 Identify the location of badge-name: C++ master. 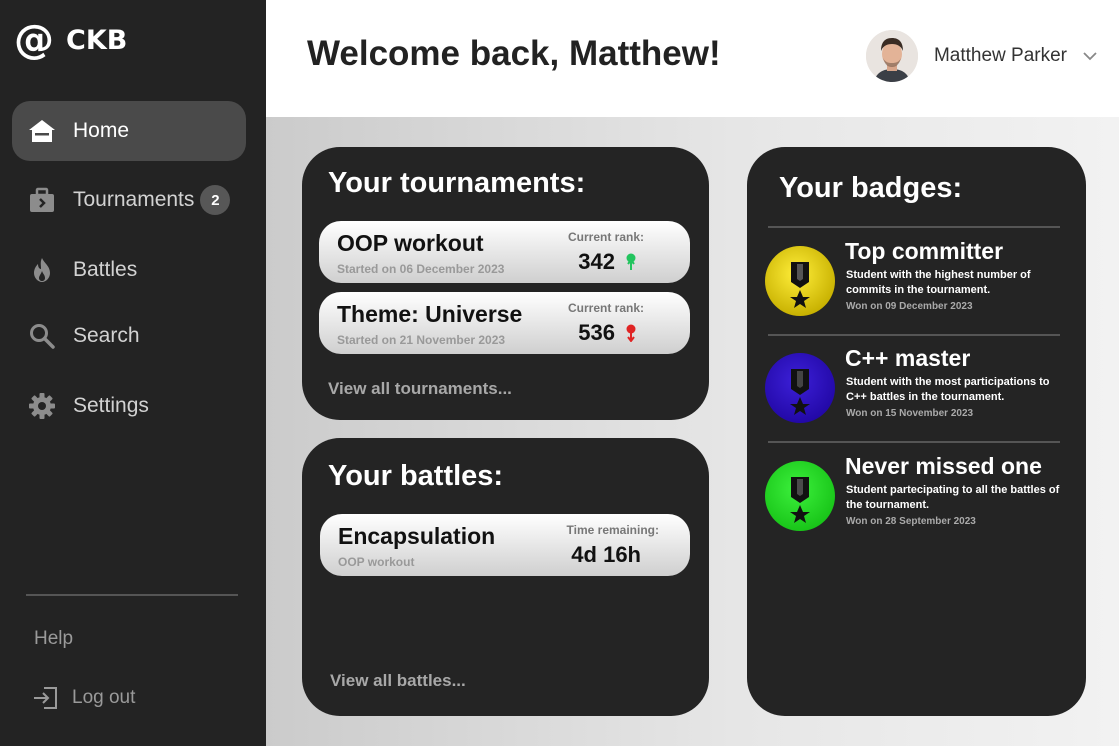
(908, 358).